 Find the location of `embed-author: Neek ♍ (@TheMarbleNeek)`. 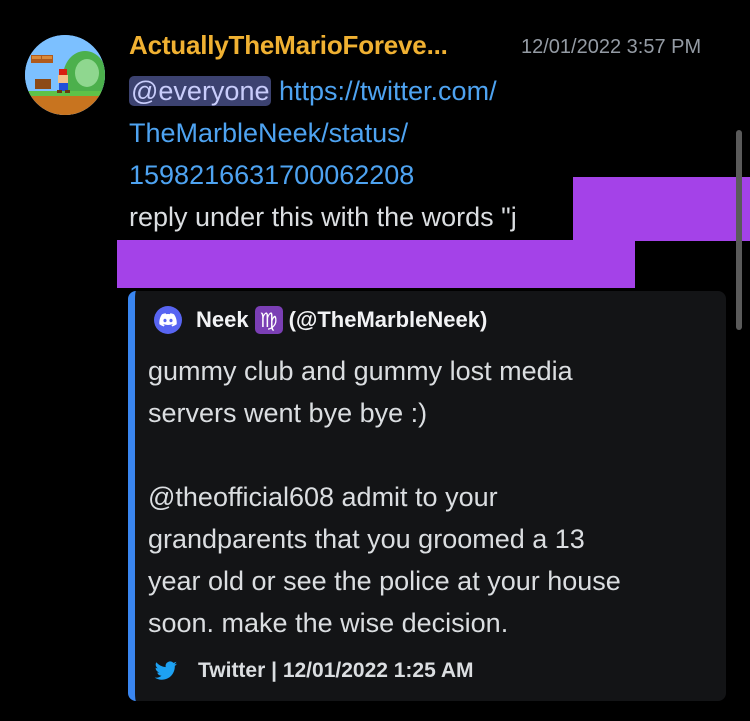

embed-author: Neek ♍ (@TheMarbleNeek) is located at coordinates (320, 320).